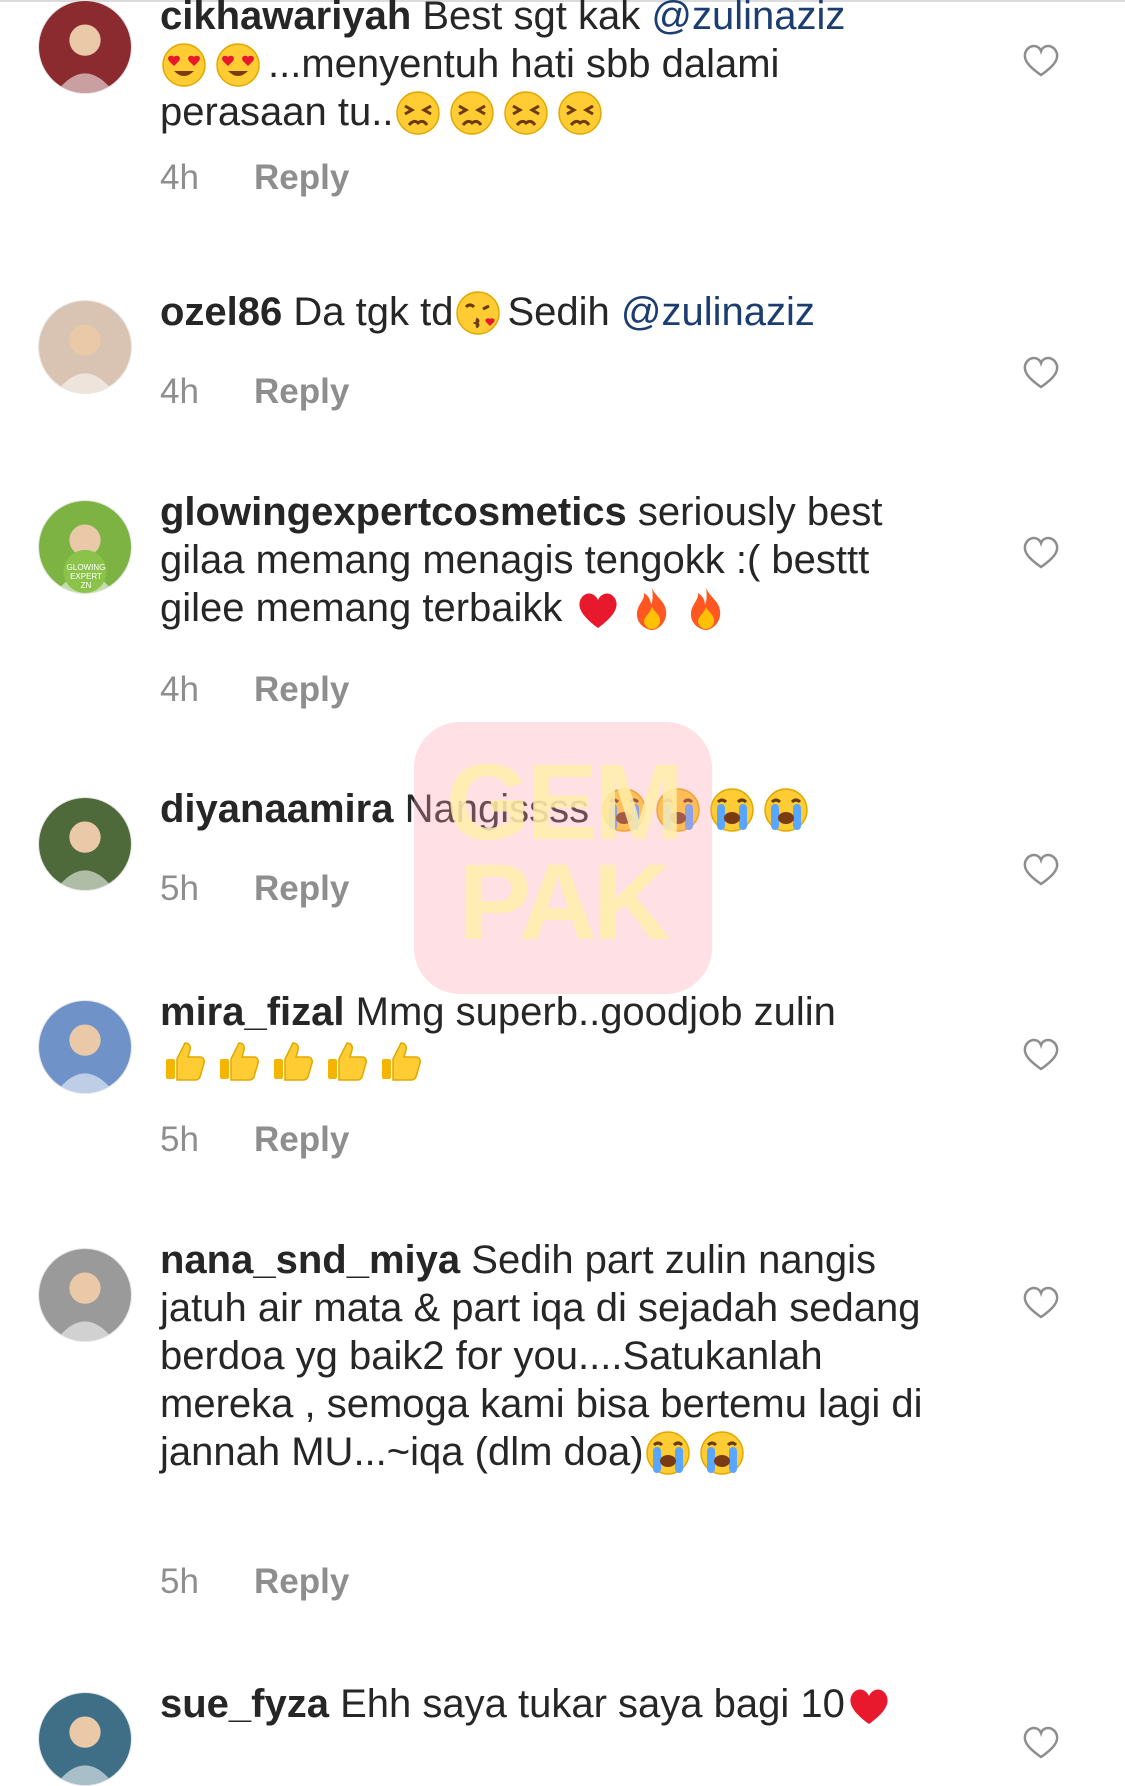 This screenshot has width=1125, height=1786. Describe the element at coordinates (564, 312) in the screenshot. I see `comment-body: Sedih` at that location.